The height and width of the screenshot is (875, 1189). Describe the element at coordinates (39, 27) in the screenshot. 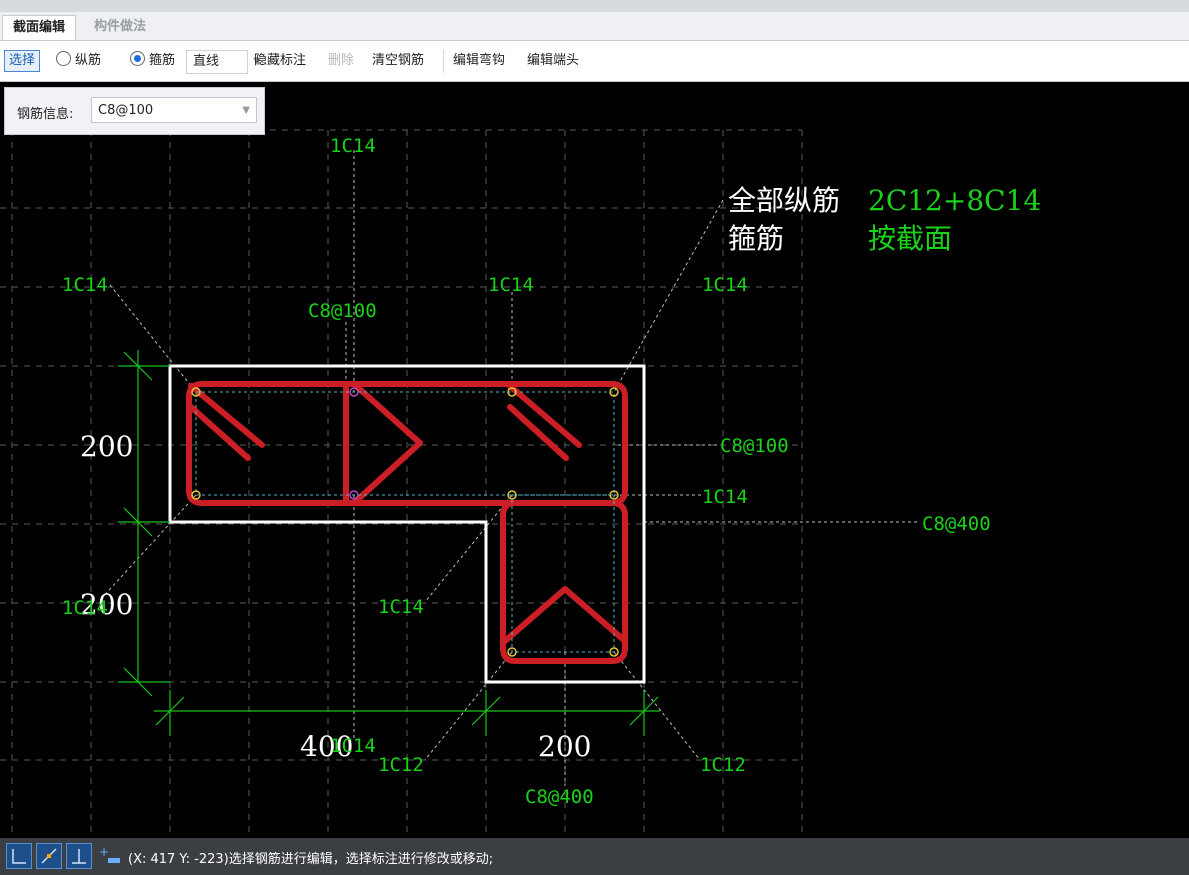

I see `tab-section-edit: 截面编辑` at that location.